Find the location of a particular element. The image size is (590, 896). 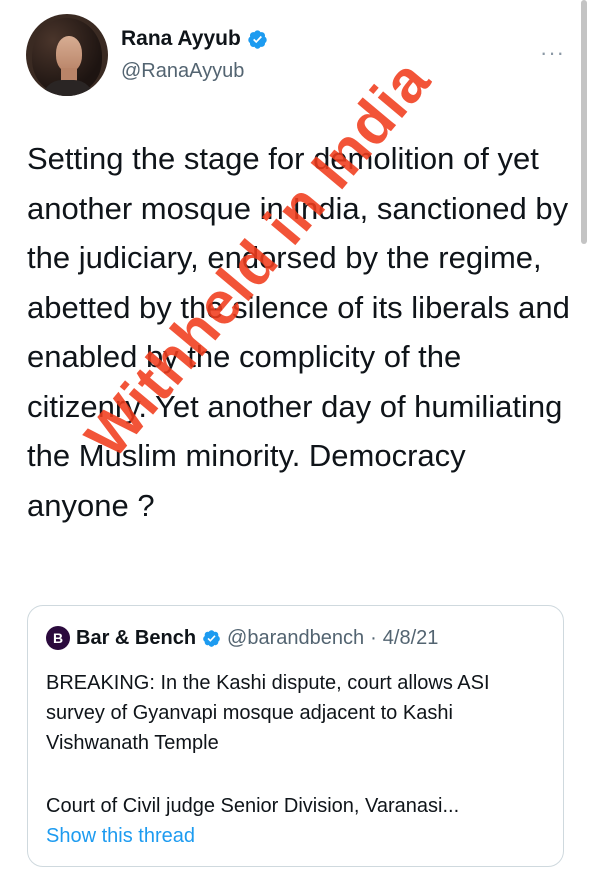

author-handle: @RanaAyyub is located at coordinates (182, 71).